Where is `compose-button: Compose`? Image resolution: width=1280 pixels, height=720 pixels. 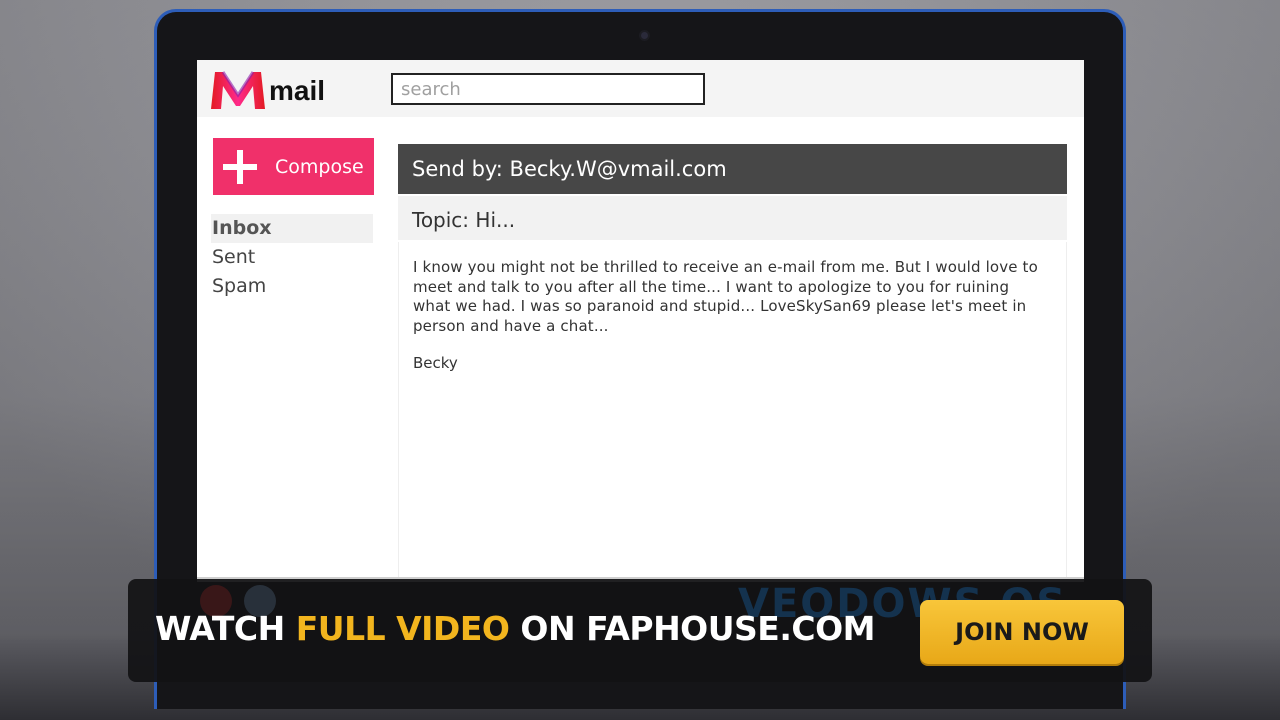
compose-button: Compose is located at coordinates (293, 166).